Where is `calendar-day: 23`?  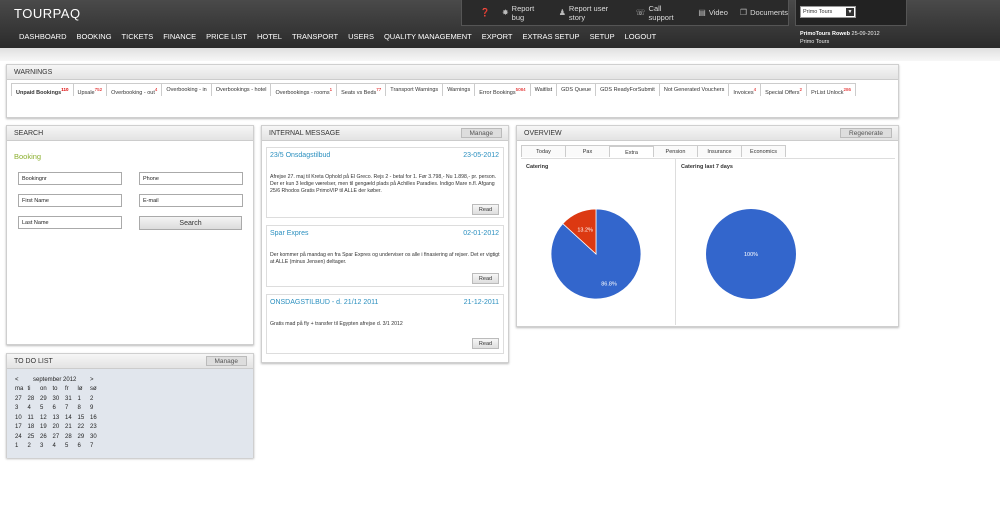 calendar-day: 23 is located at coordinates (96, 428).